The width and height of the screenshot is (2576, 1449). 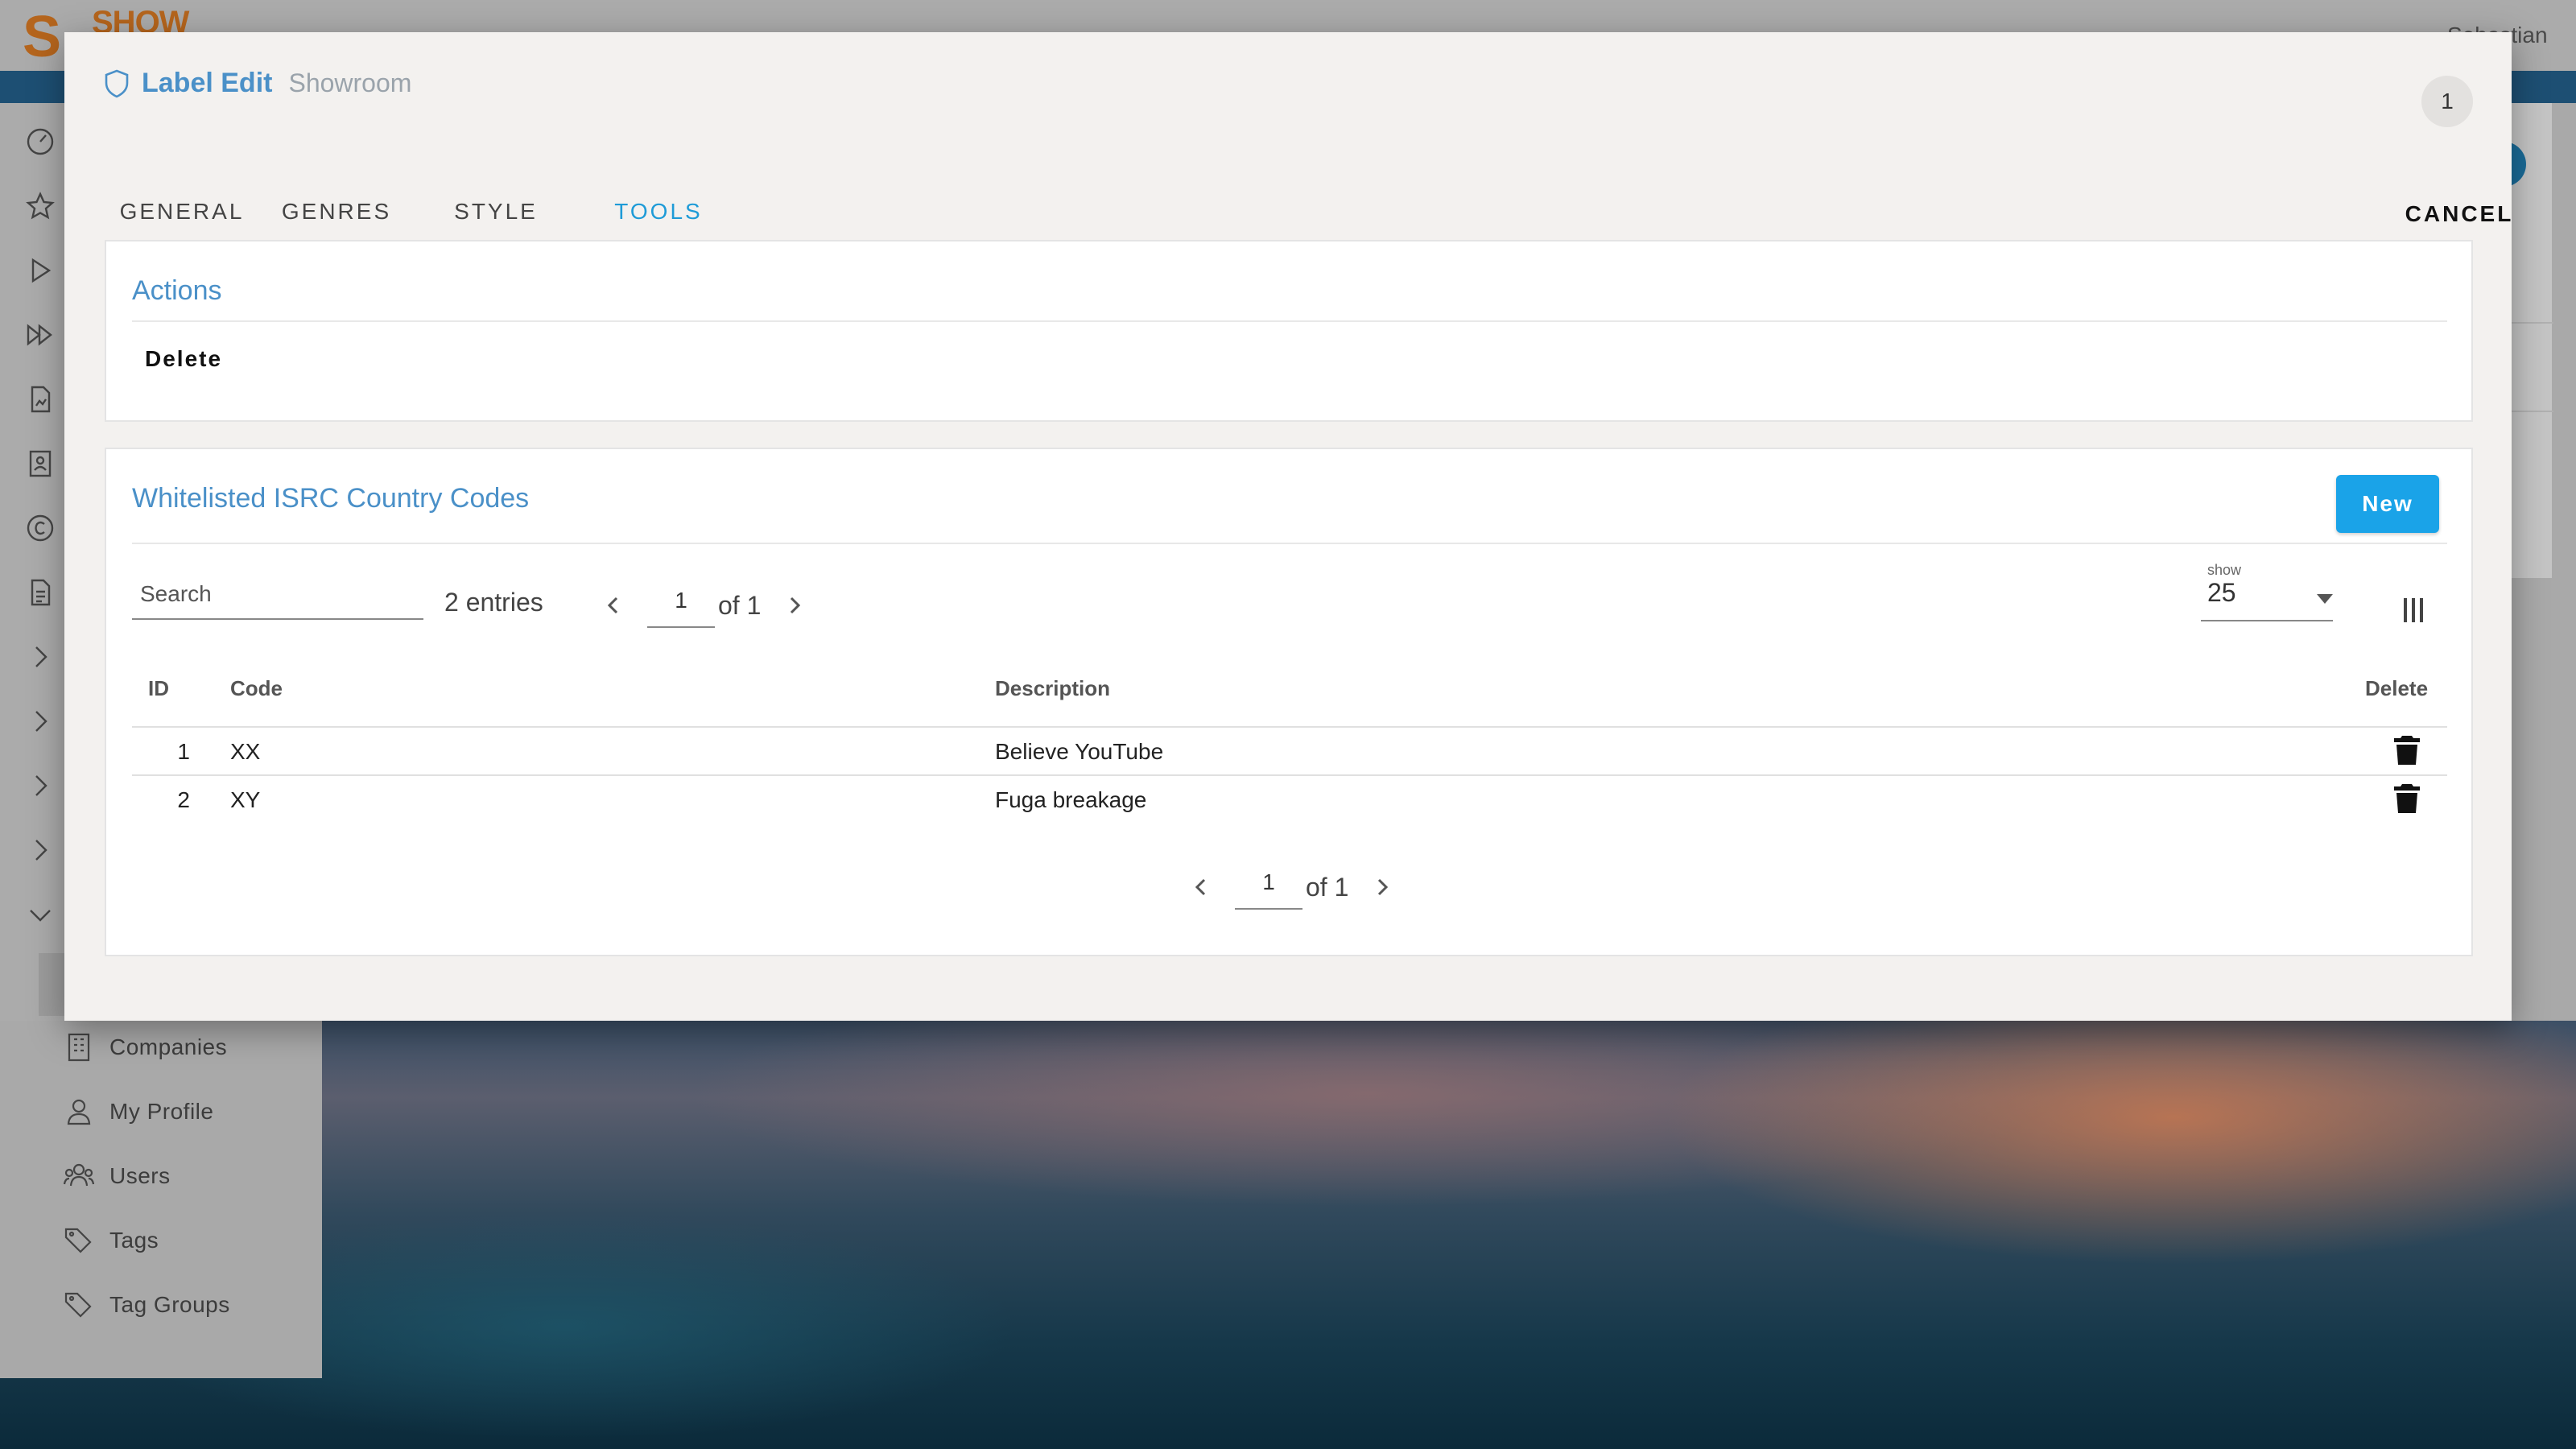 I want to click on sidebar-rail, so click(x=32, y=562).